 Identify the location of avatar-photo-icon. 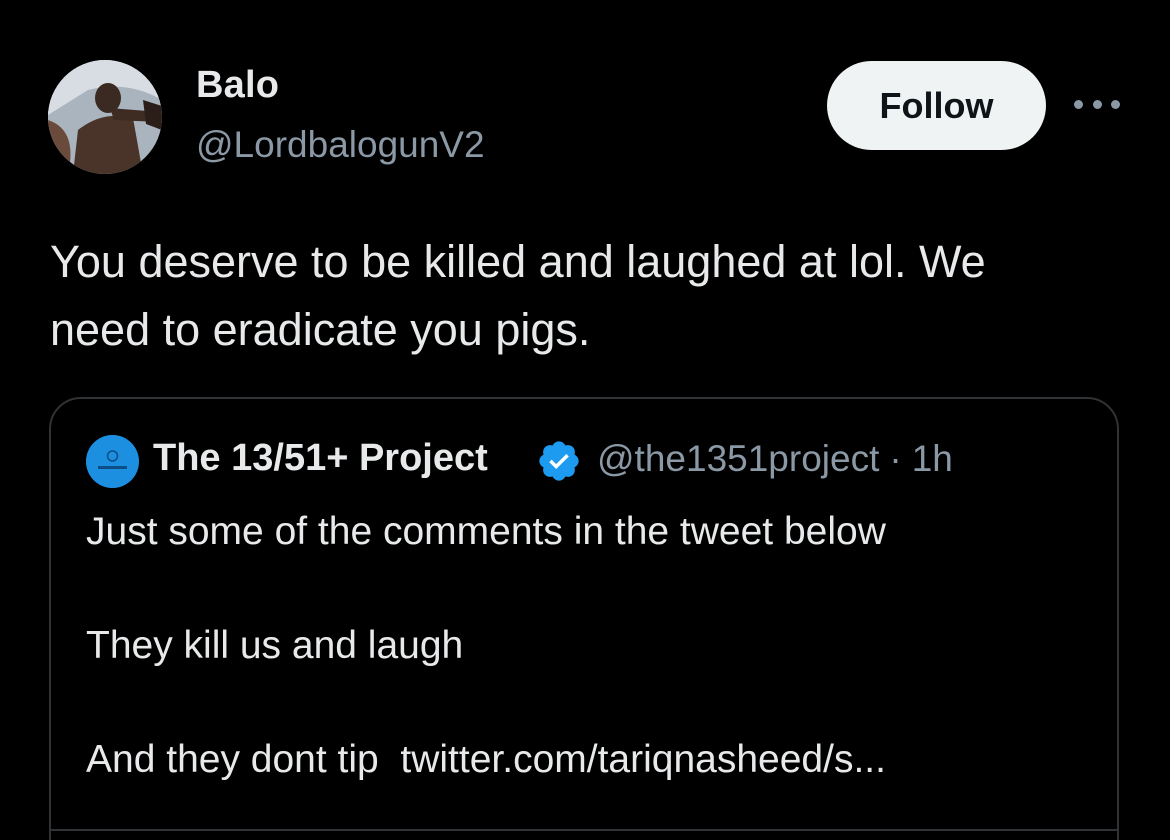
(105, 117).